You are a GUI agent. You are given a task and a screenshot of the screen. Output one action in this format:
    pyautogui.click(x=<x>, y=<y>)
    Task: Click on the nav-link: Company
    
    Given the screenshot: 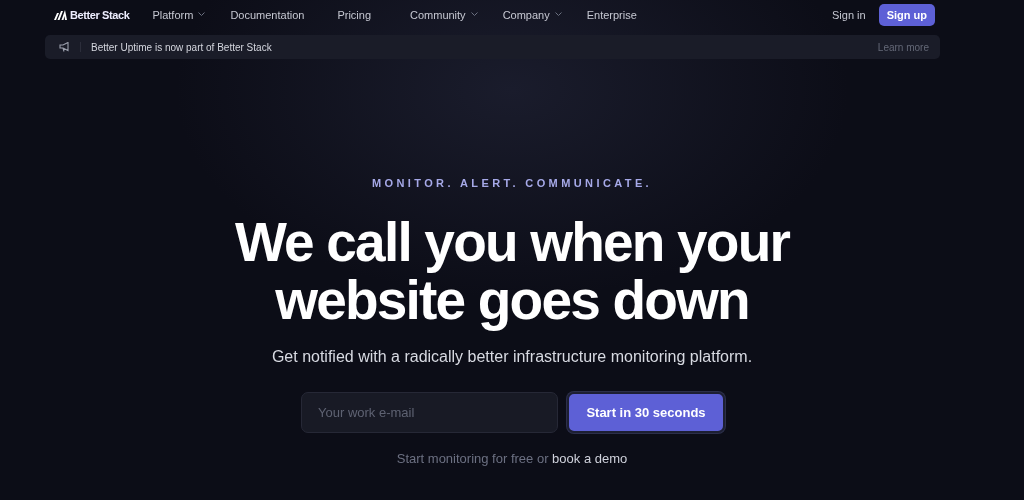 What is the action you would take?
    pyautogui.click(x=532, y=14)
    